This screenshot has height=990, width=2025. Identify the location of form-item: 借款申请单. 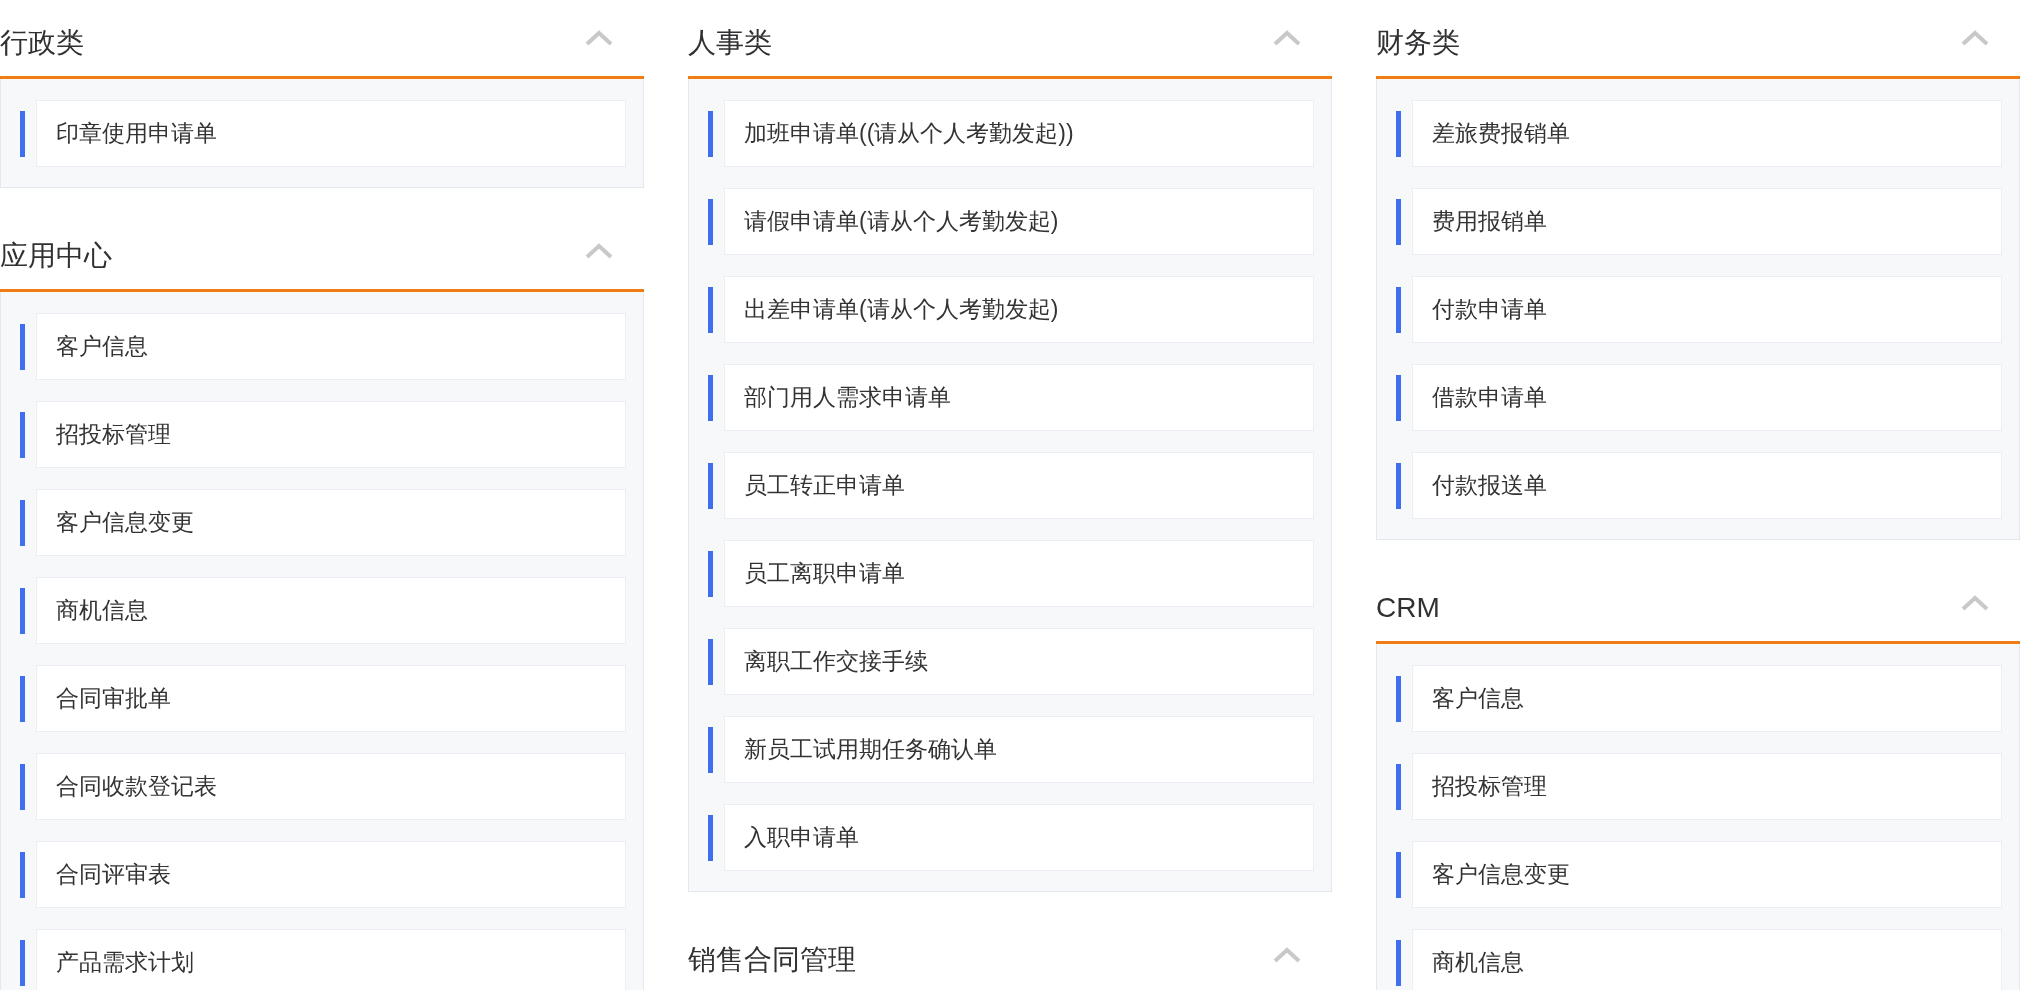
(1707, 397).